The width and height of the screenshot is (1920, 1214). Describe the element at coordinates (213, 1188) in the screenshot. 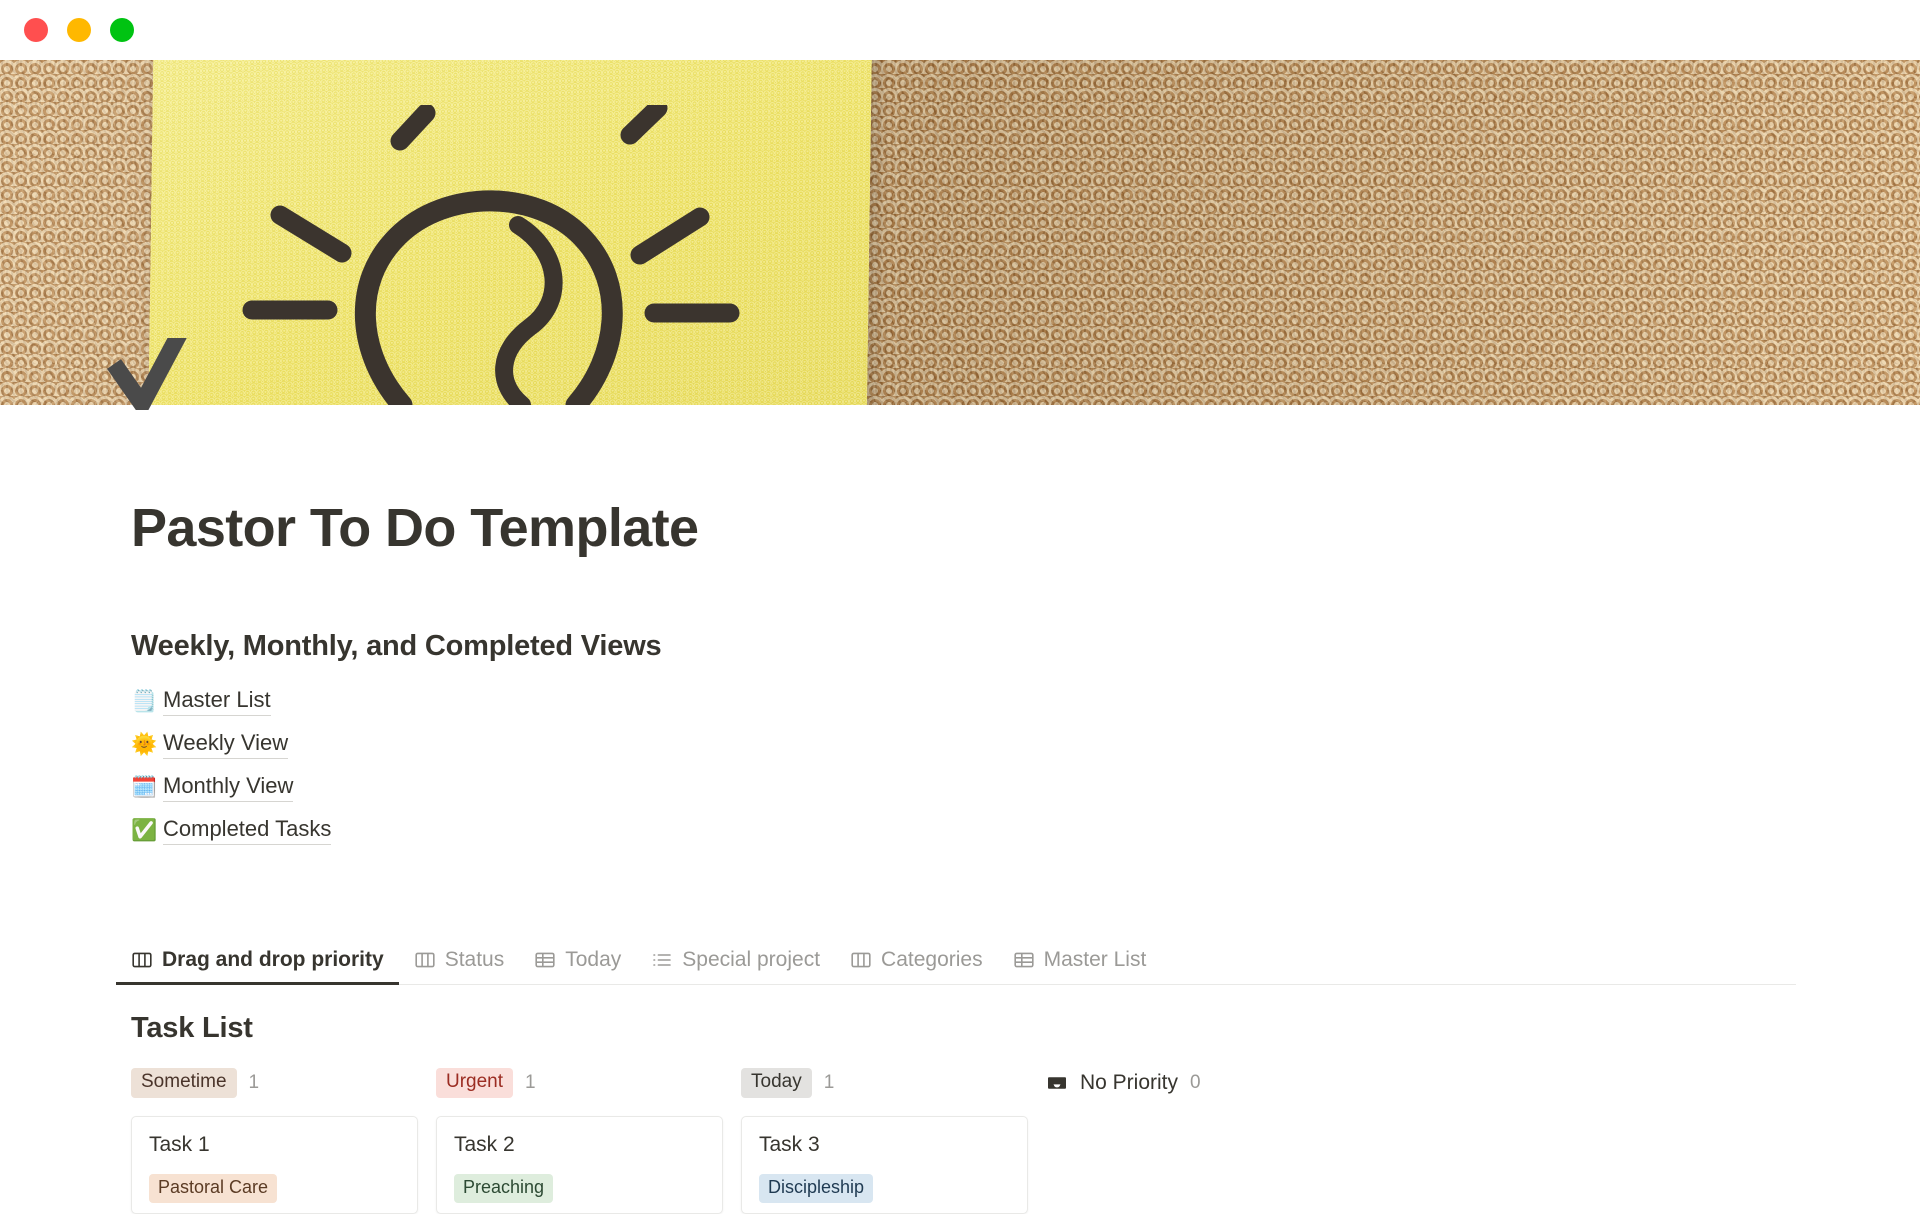

I see `card-tag: Pastoral Care` at that location.